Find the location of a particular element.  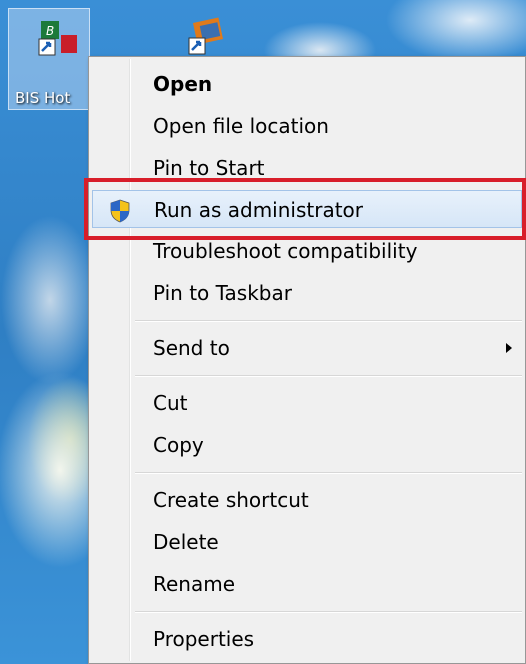

menu-item-cut: Cut is located at coordinates (307, 403).